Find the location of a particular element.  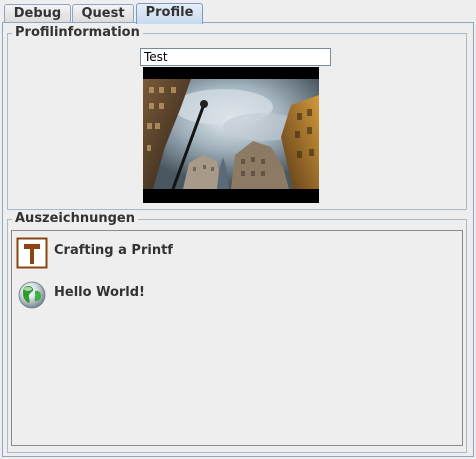

tab-bar: Debug Quest Profile is located at coordinates (238, 12).